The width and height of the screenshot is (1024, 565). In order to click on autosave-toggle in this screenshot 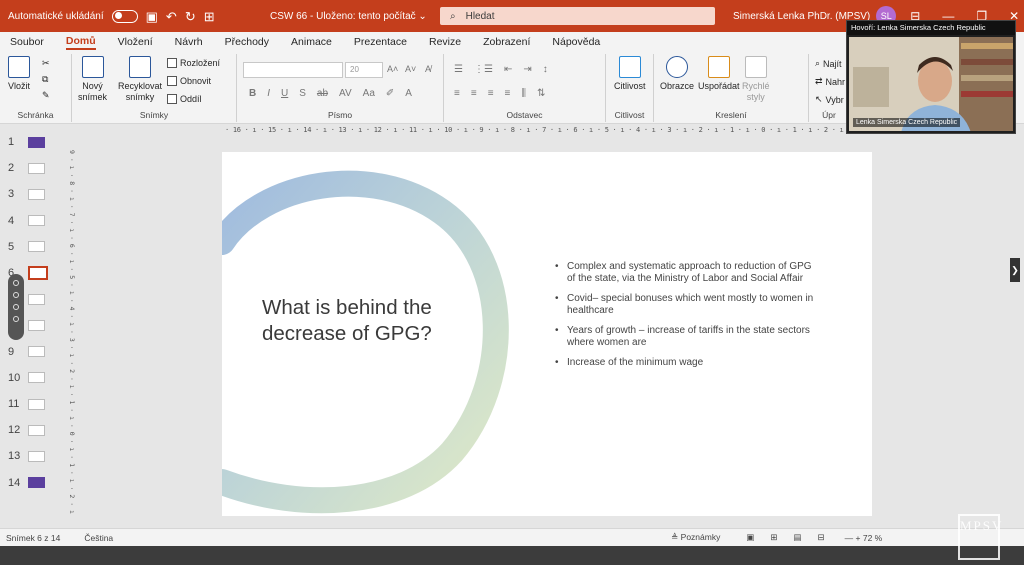, I will do `click(124, 16)`.